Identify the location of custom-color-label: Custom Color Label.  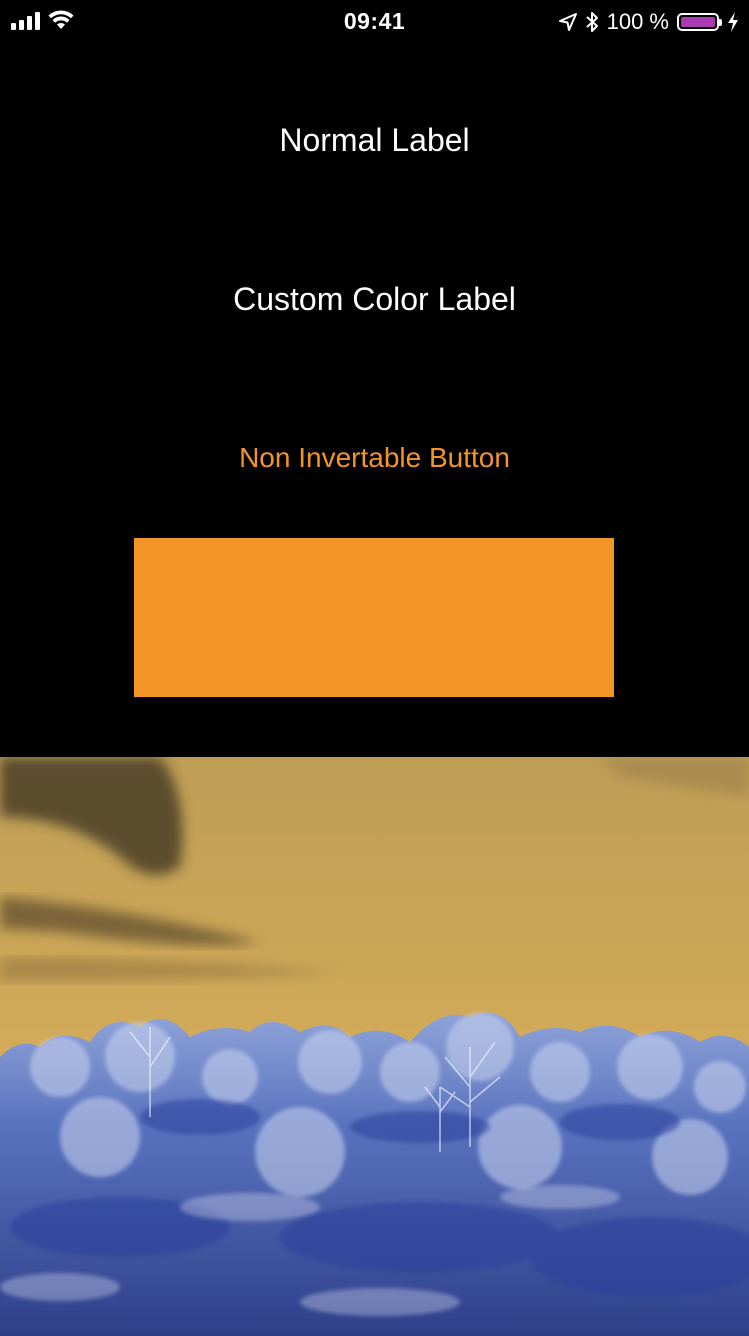
(374, 299).